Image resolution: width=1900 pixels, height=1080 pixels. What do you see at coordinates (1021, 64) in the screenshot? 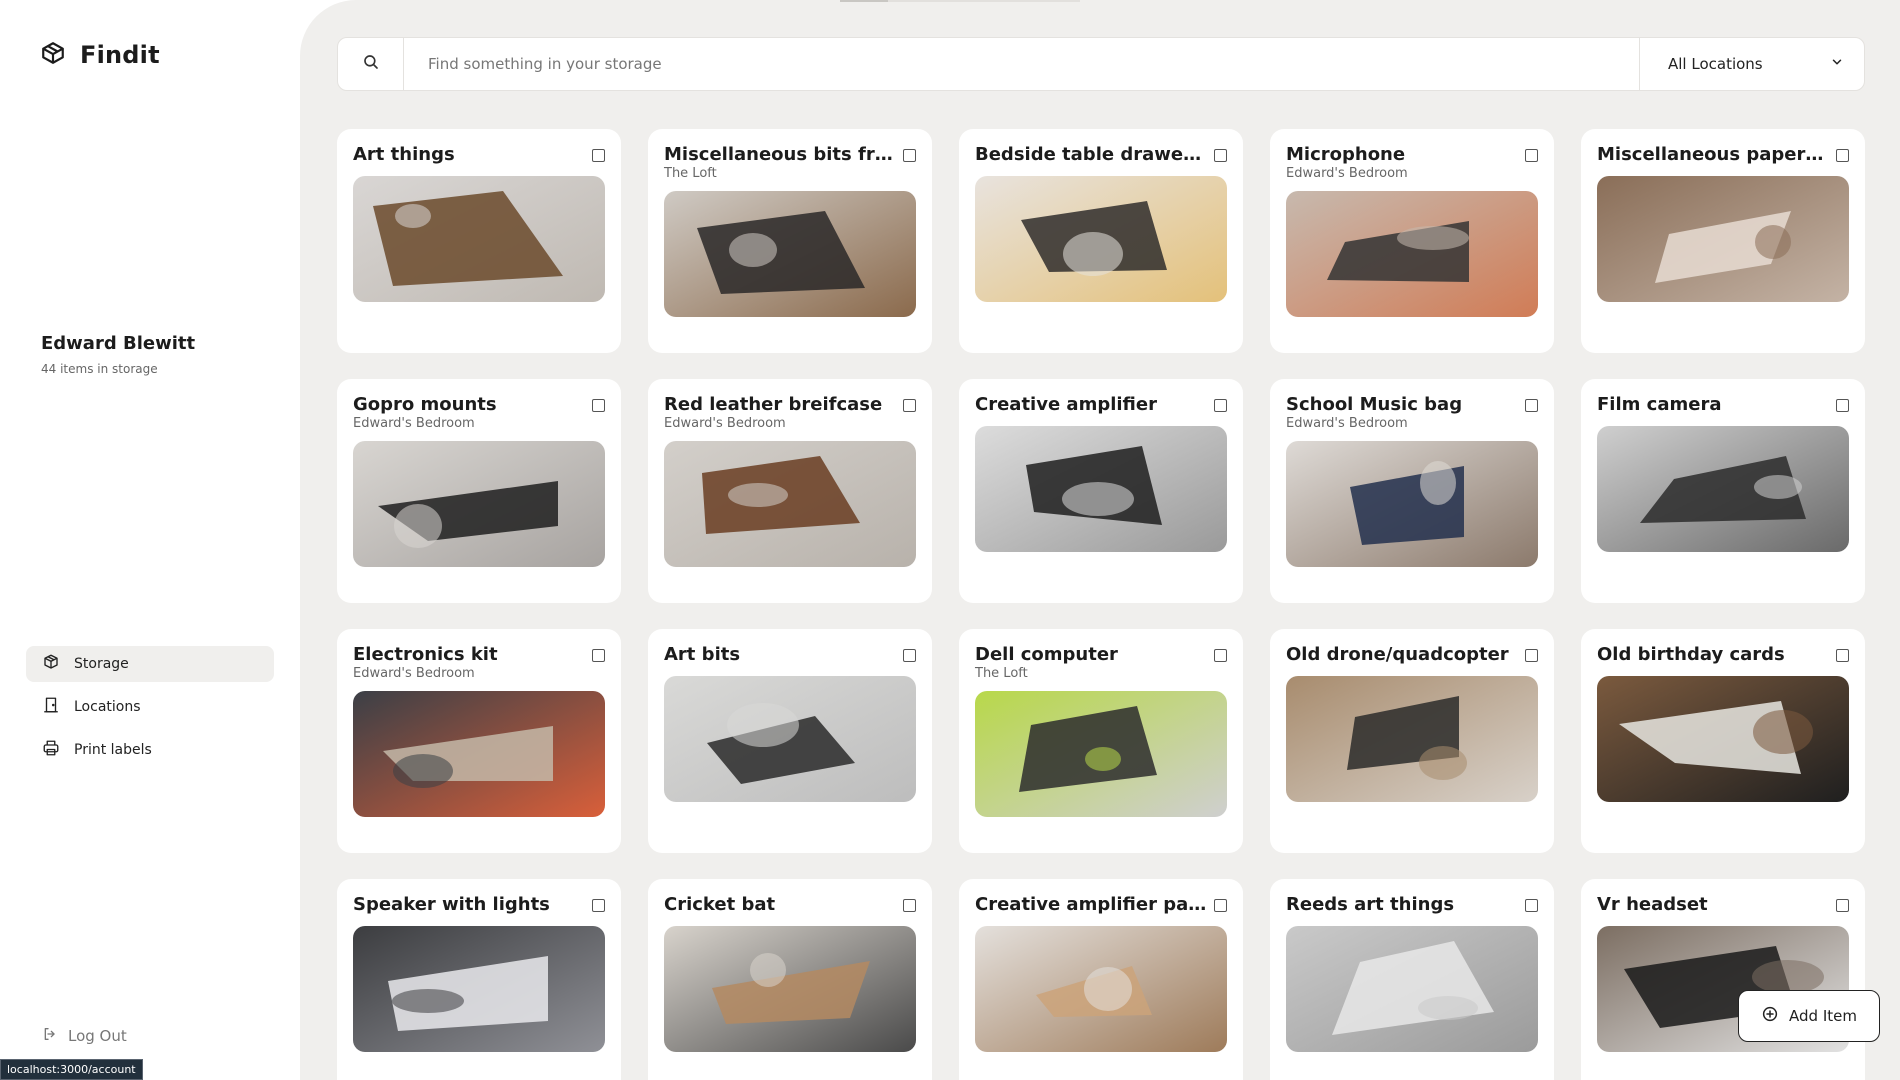
I see `search-input` at bounding box center [1021, 64].